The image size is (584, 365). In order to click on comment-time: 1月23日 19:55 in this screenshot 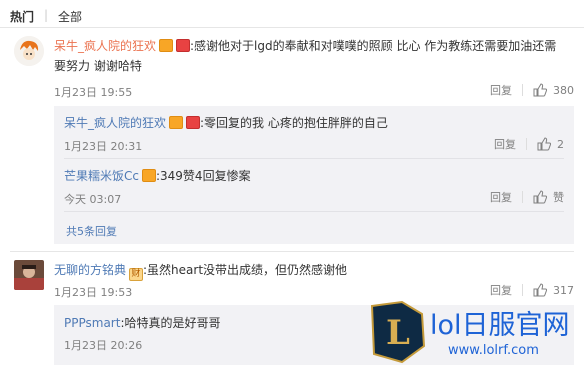, I will do `click(93, 92)`.